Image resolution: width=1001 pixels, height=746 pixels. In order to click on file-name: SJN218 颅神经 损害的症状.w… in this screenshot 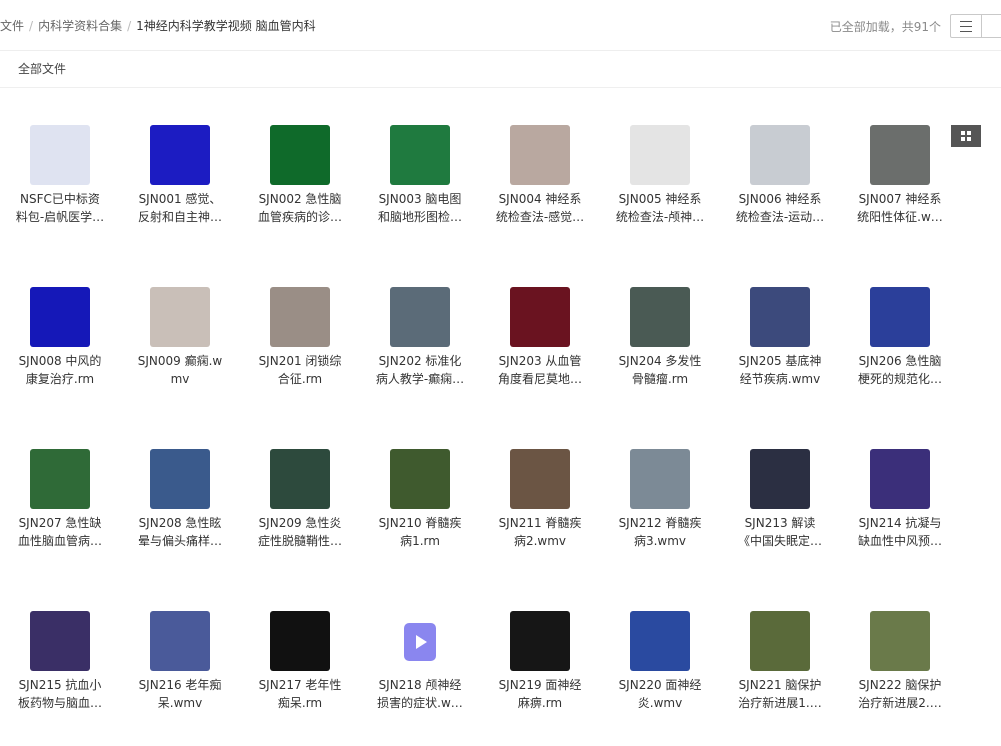, I will do `click(420, 694)`.